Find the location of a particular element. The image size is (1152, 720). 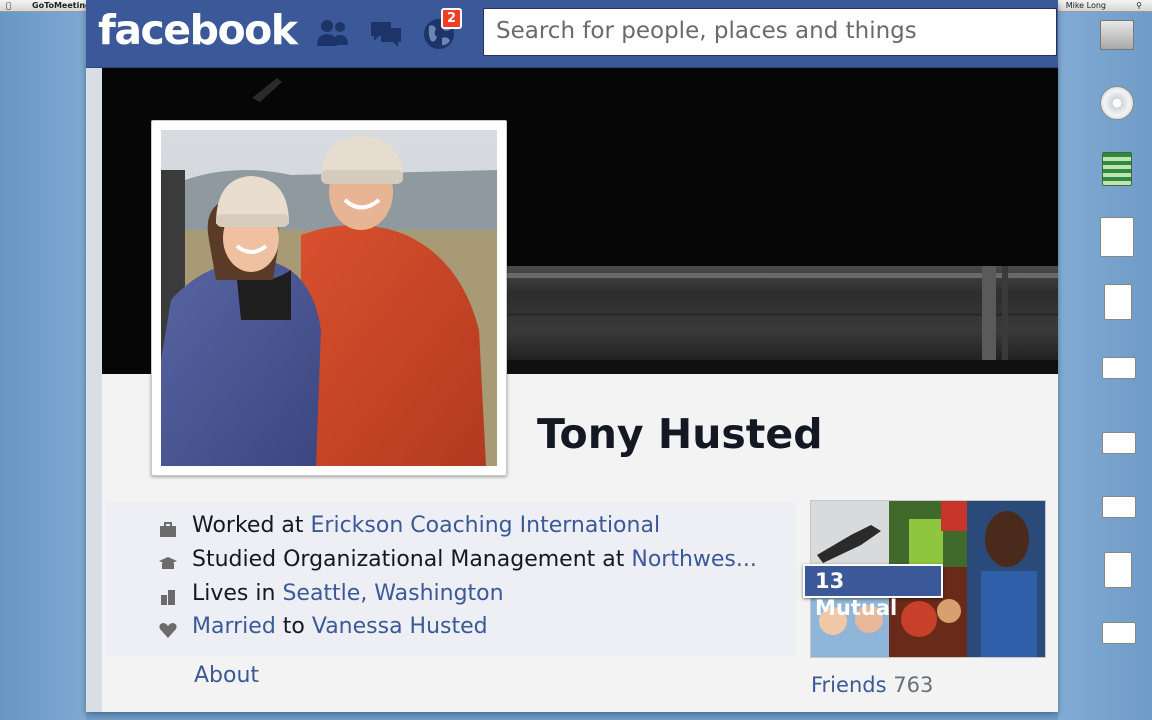

work-link: Erickson Coaching International is located at coordinates (486, 525).